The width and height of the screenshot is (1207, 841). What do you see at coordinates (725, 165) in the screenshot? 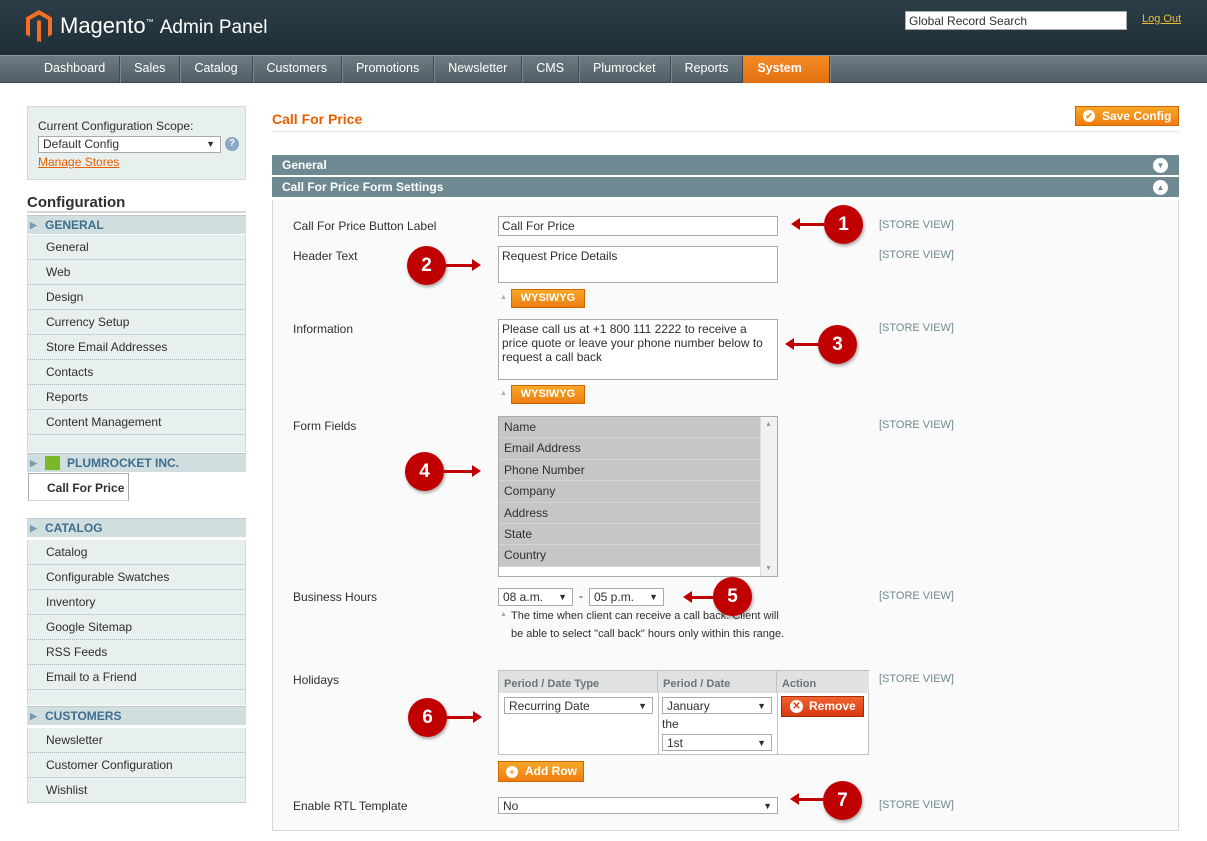
I see `section-general-header: General ▼` at bounding box center [725, 165].